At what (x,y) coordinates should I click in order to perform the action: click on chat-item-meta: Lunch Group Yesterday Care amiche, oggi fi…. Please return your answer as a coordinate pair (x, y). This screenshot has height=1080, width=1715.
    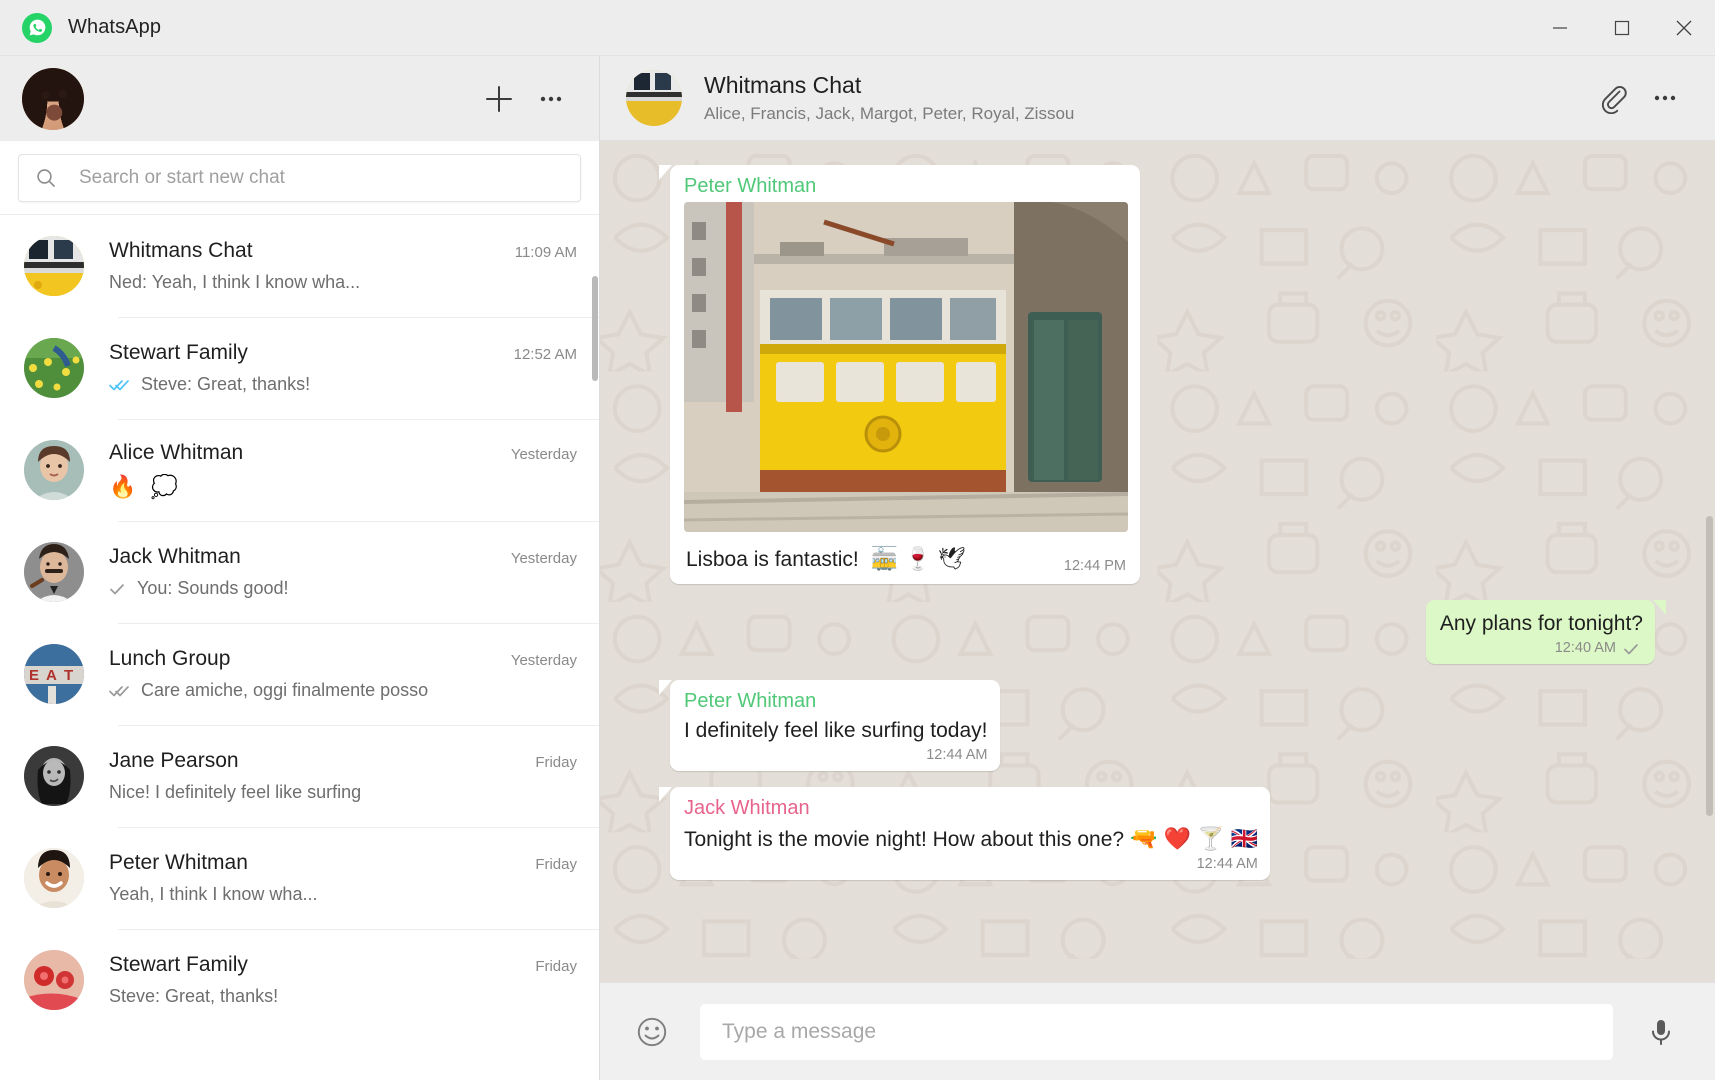
    Looking at the image, I should click on (343, 674).